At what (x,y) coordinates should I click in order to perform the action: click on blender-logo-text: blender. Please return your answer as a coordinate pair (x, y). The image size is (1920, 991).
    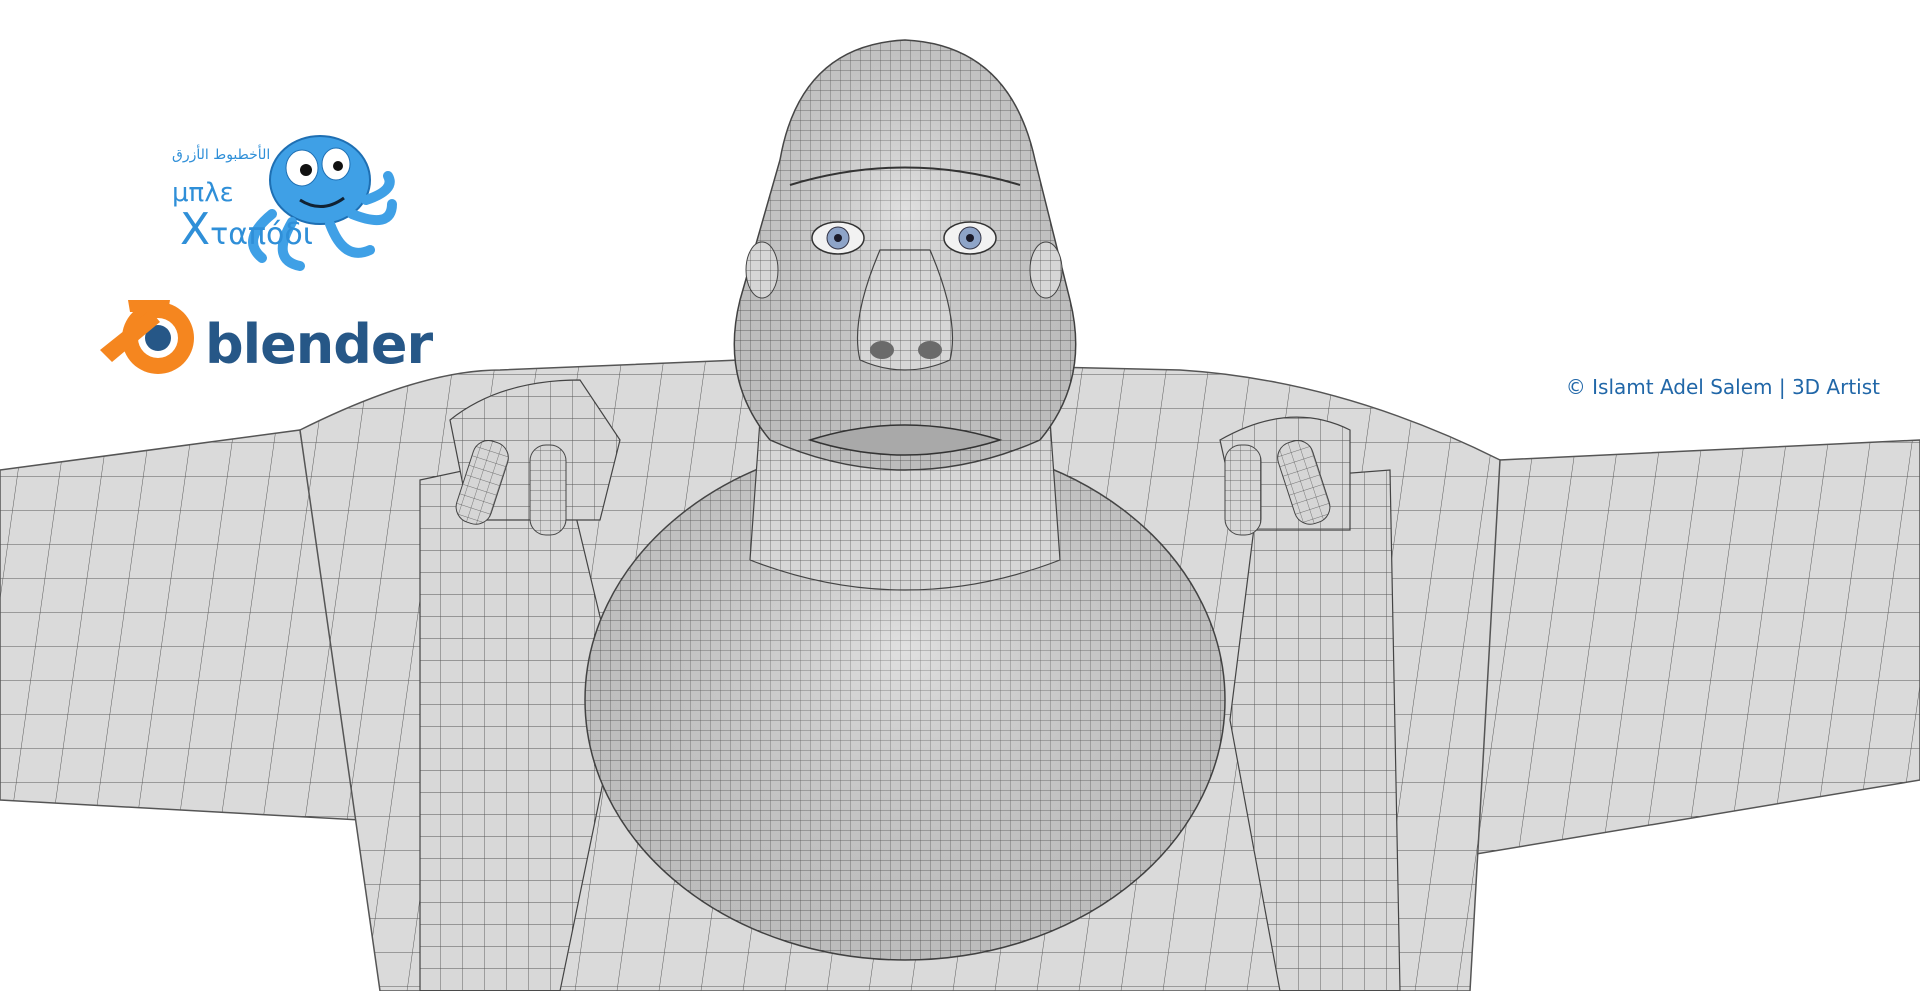
    Looking at the image, I should click on (319, 344).